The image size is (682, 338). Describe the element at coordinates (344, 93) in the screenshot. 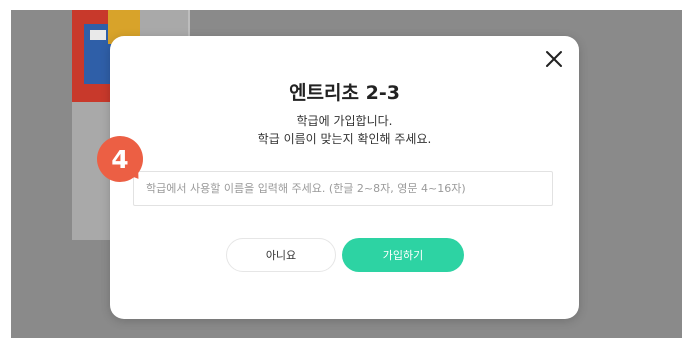

I see `modal-title: 엔트리초 2-3` at that location.